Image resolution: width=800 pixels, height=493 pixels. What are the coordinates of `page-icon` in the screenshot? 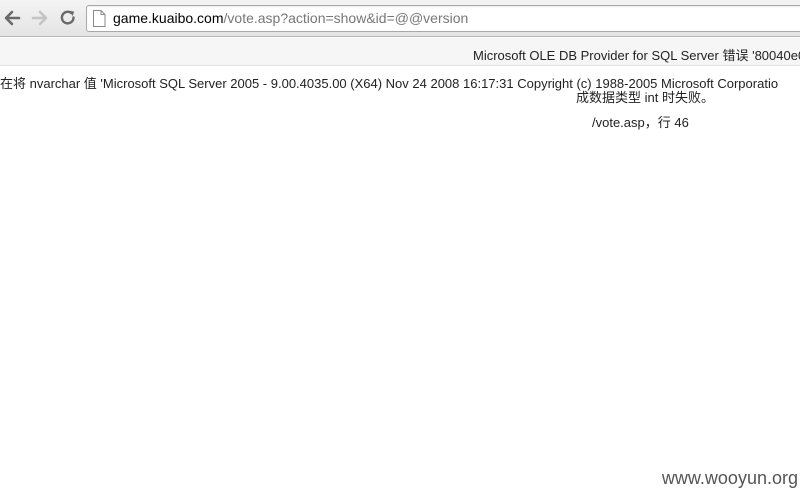 It's located at (99, 18).